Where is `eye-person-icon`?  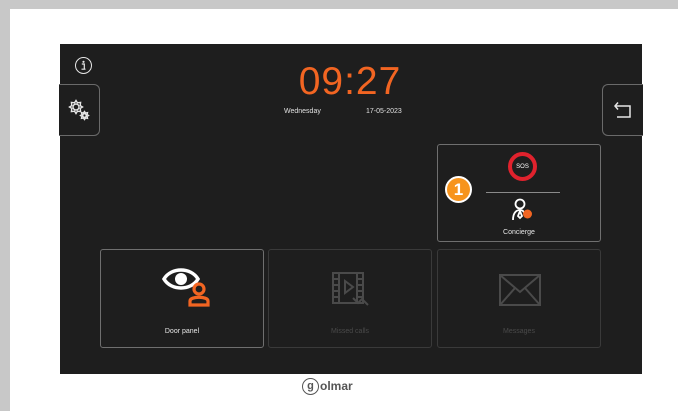
eye-person-icon is located at coordinates (185, 287).